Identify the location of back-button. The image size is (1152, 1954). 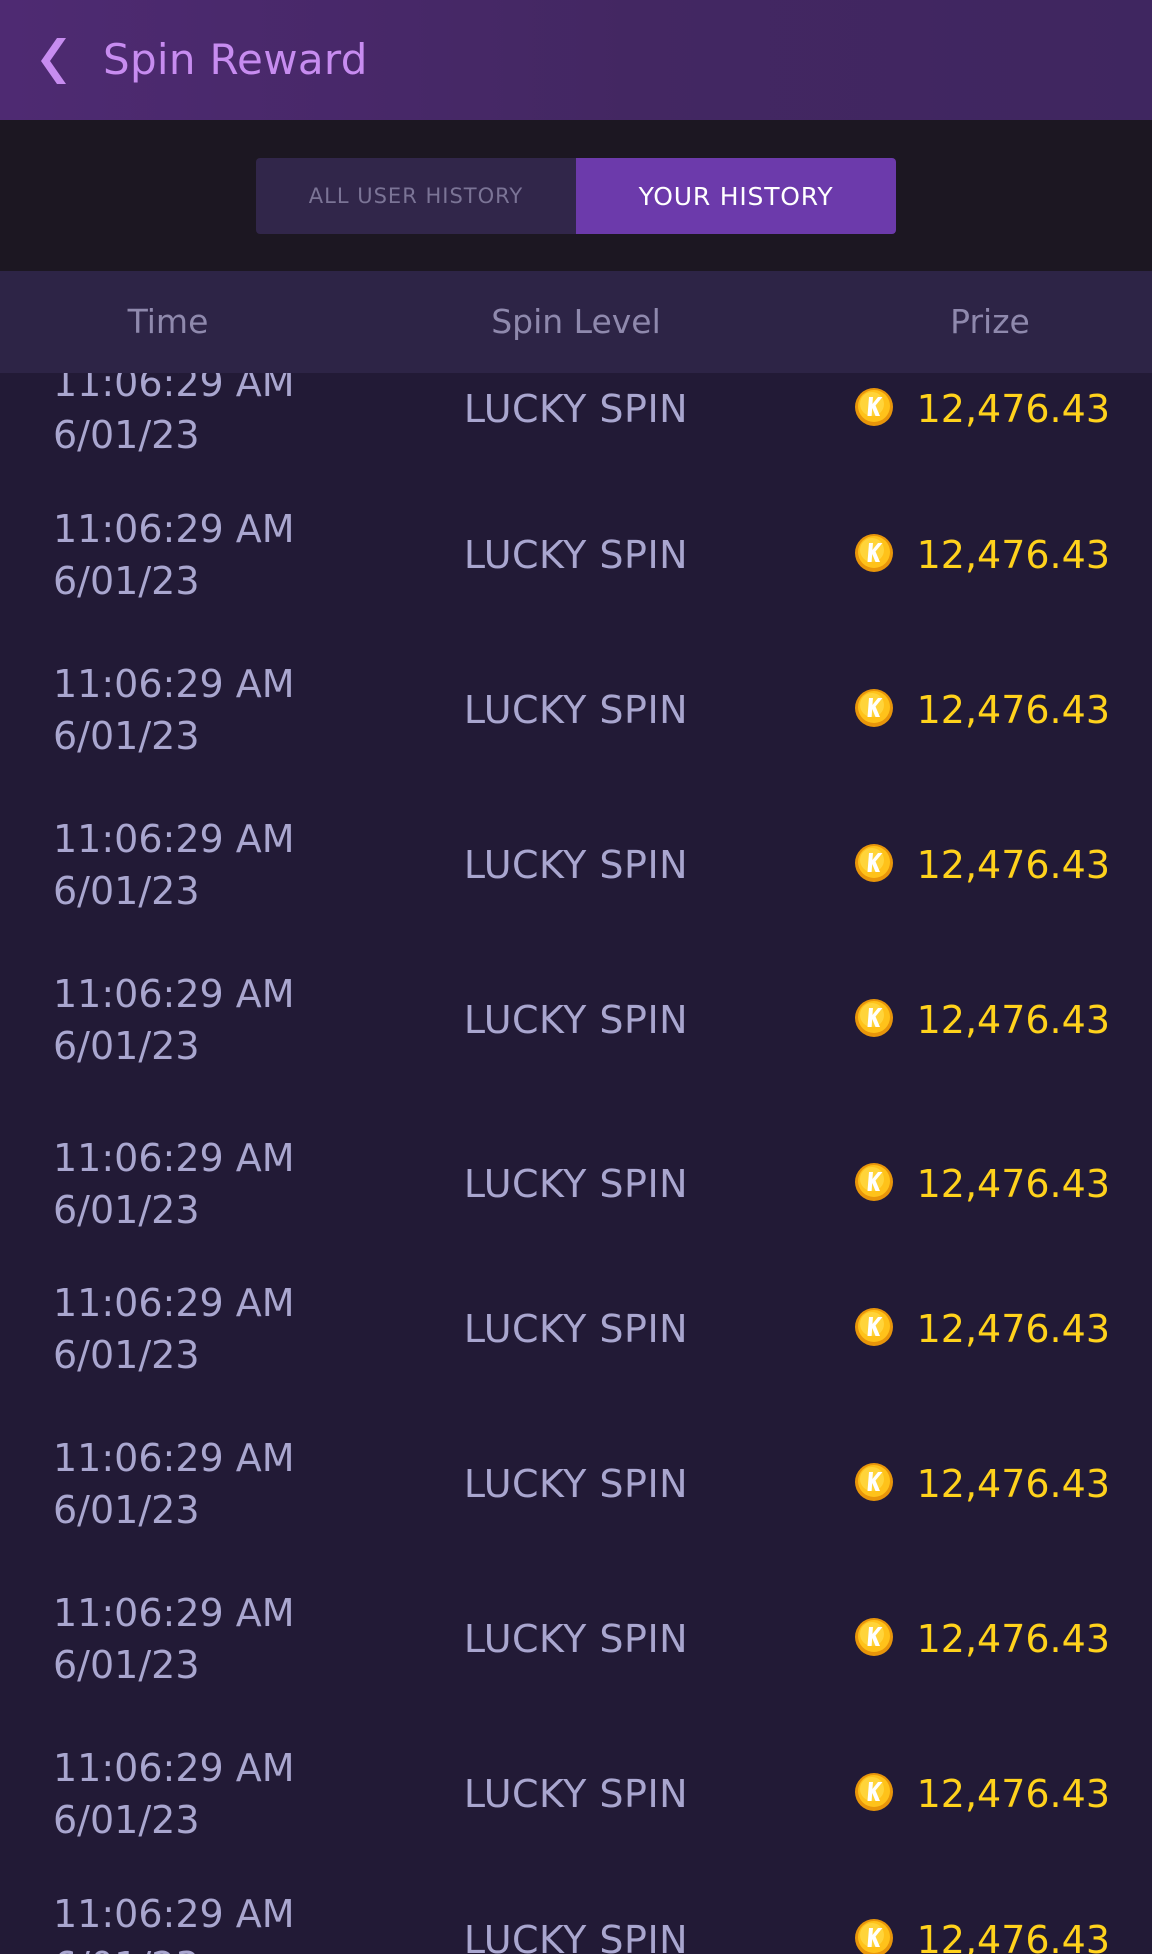
(56, 61).